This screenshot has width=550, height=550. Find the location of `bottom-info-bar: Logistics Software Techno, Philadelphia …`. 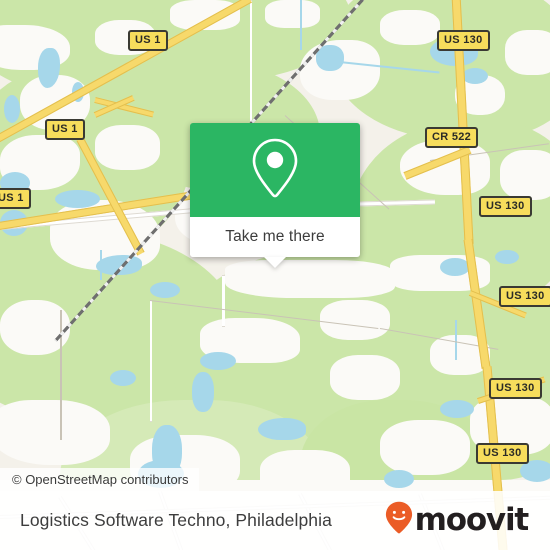

bottom-info-bar: Logistics Software Techno, Philadelphia … is located at coordinates (275, 520).